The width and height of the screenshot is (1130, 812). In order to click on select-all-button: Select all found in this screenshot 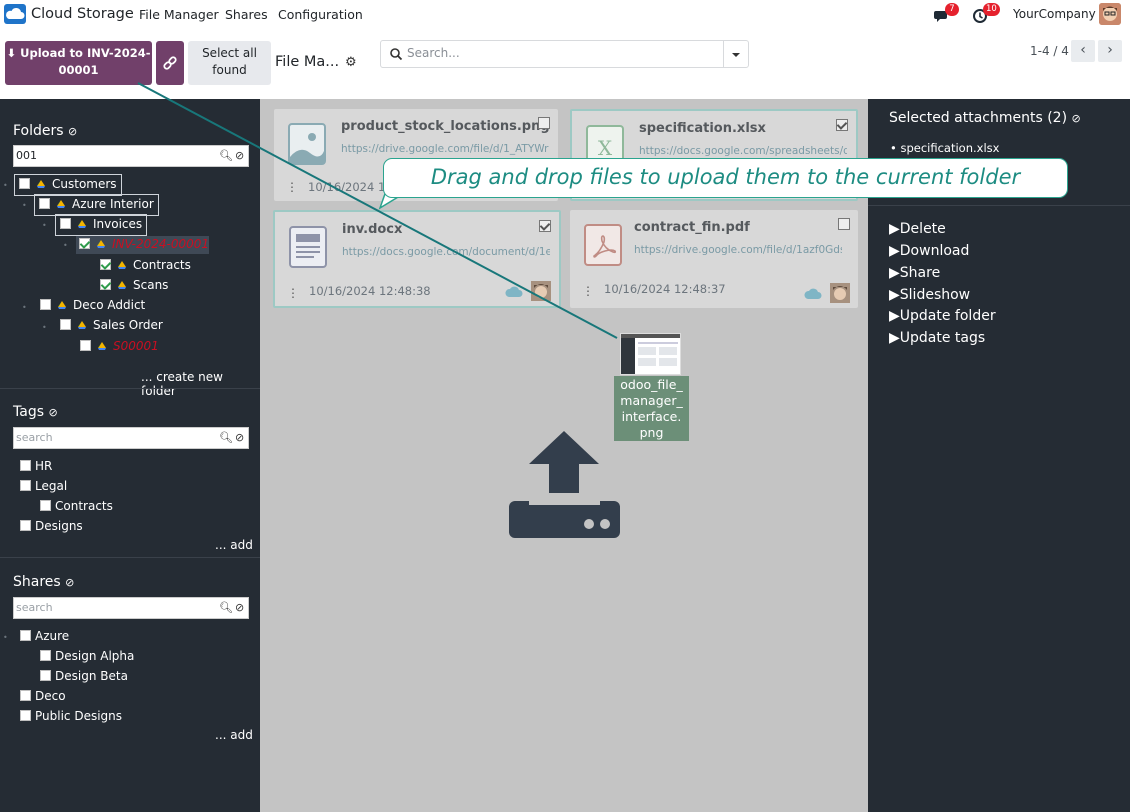, I will do `click(229, 63)`.